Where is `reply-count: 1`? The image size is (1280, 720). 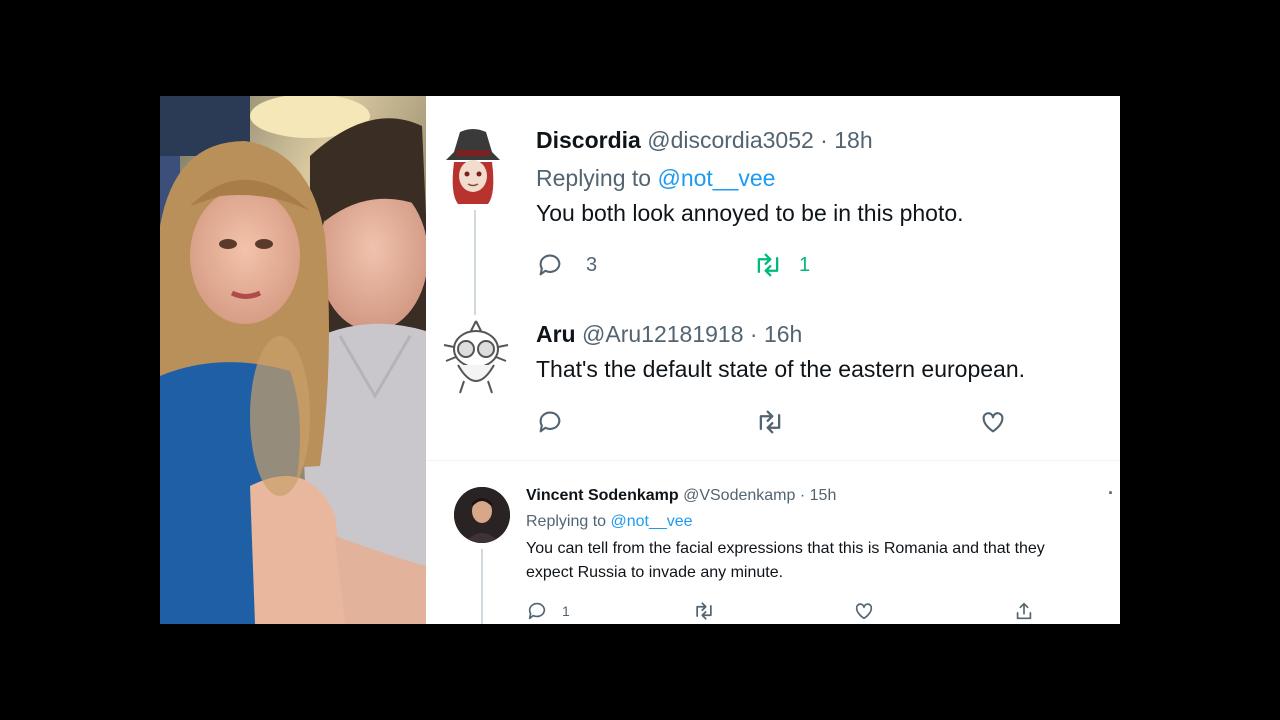 reply-count: 1 is located at coordinates (566, 611).